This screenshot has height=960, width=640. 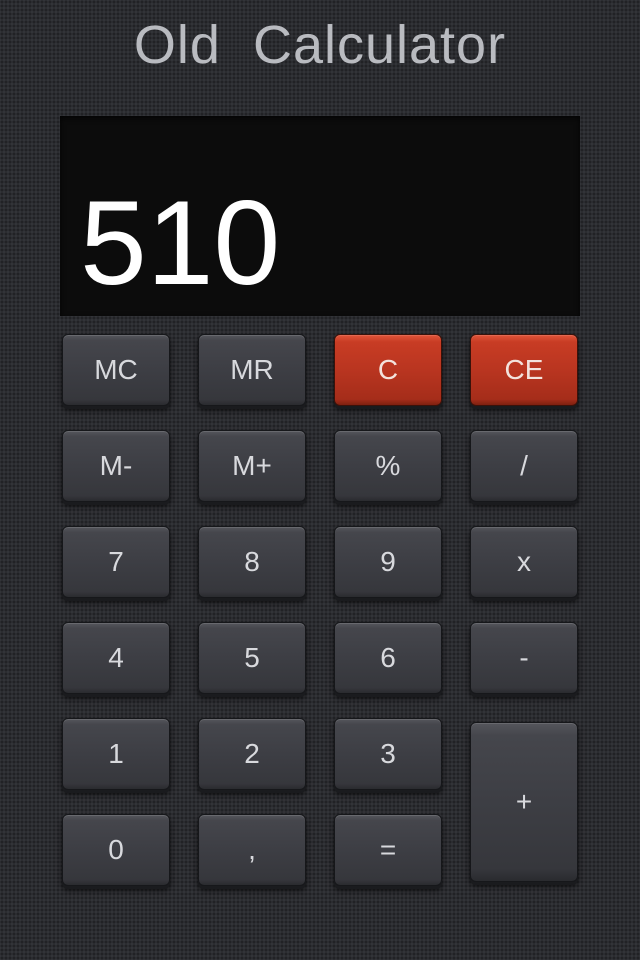 I want to click on memory-recall-button: MR, so click(x=252, y=370).